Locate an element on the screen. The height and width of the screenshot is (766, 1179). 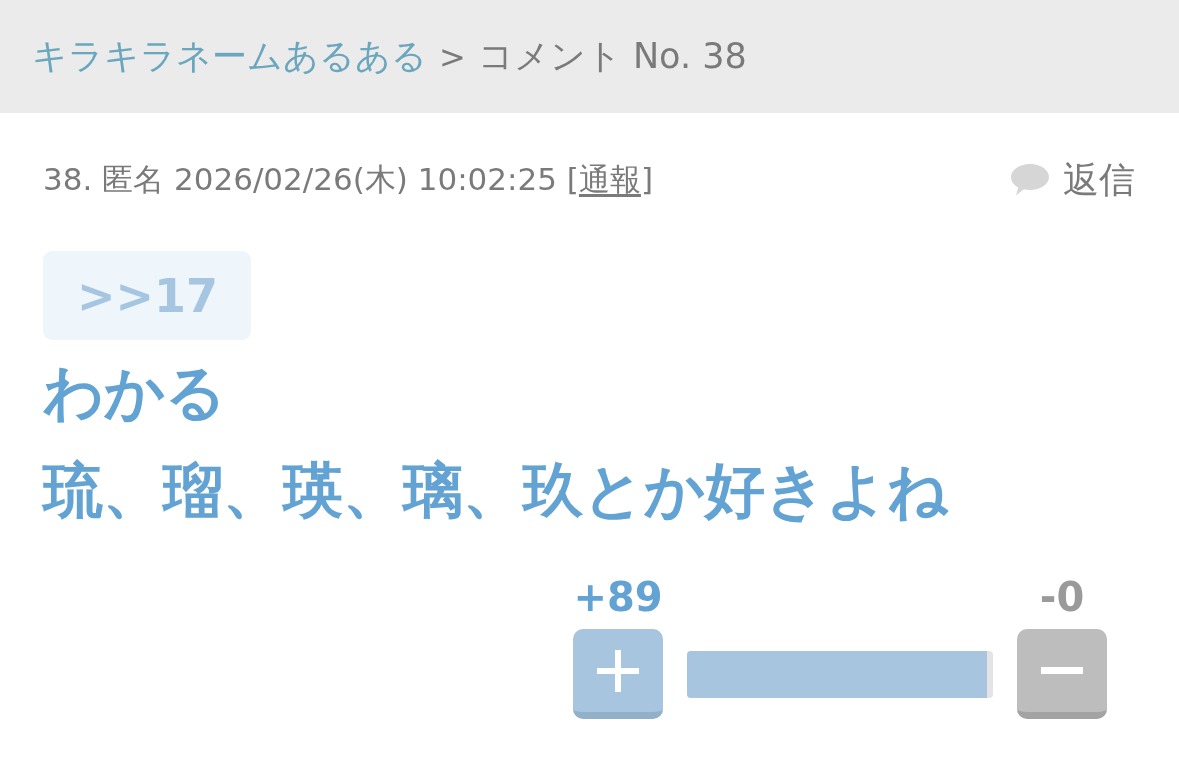
minus-icon is located at coordinates (1062, 670).